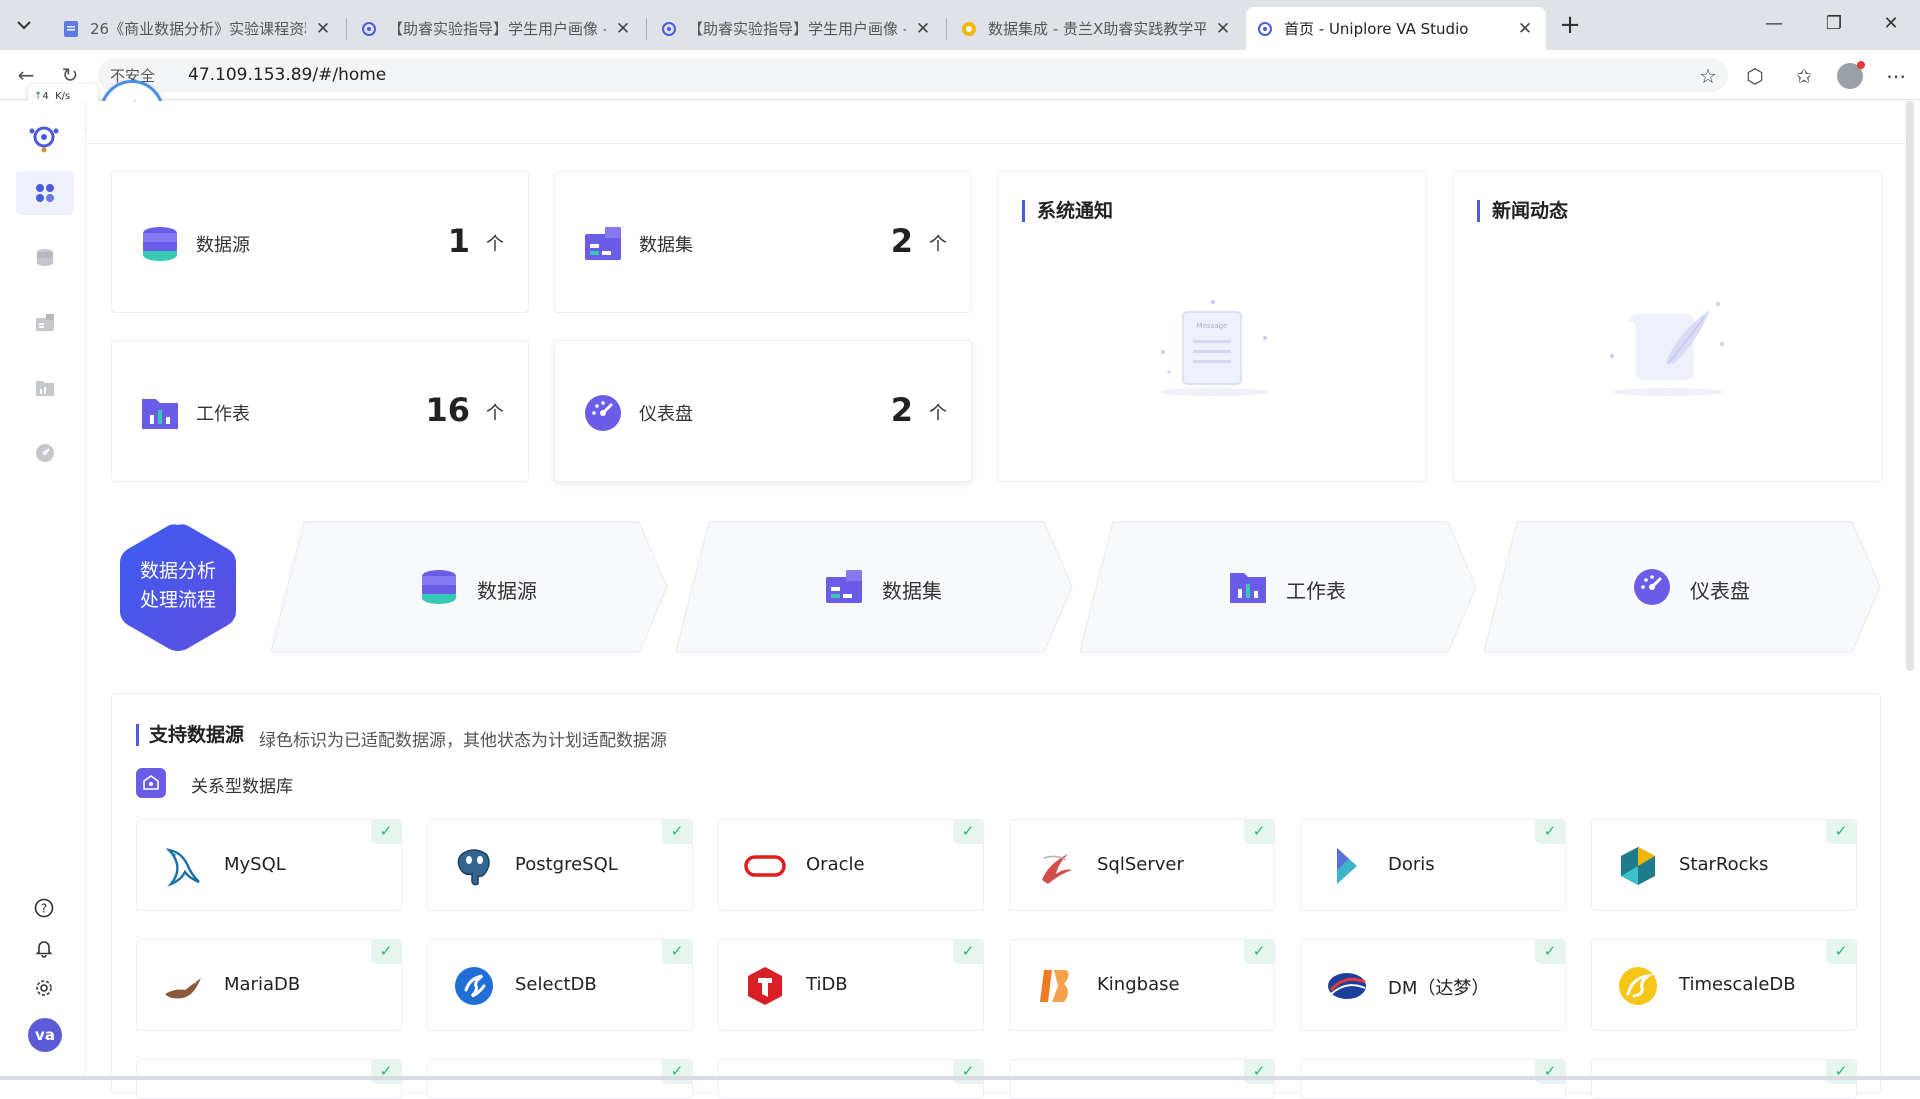  What do you see at coordinates (1280, 587) in the screenshot?
I see `flow-step-worksheet: 工作表` at bounding box center [1280, 587].